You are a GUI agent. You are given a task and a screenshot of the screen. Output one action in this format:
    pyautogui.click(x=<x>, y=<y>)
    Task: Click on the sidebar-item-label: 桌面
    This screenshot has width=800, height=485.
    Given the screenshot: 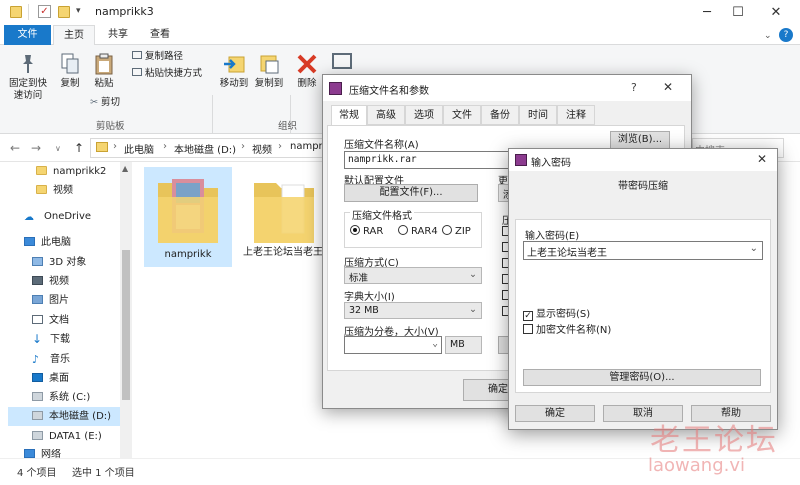 What is the action you would take?
    pyautogui.click(x=59, y=378)
    